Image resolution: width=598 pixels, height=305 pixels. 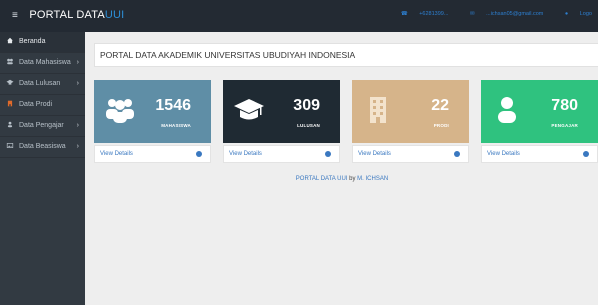 I want to click on view-details-prodi: View Details, so click(x=410, y=154).